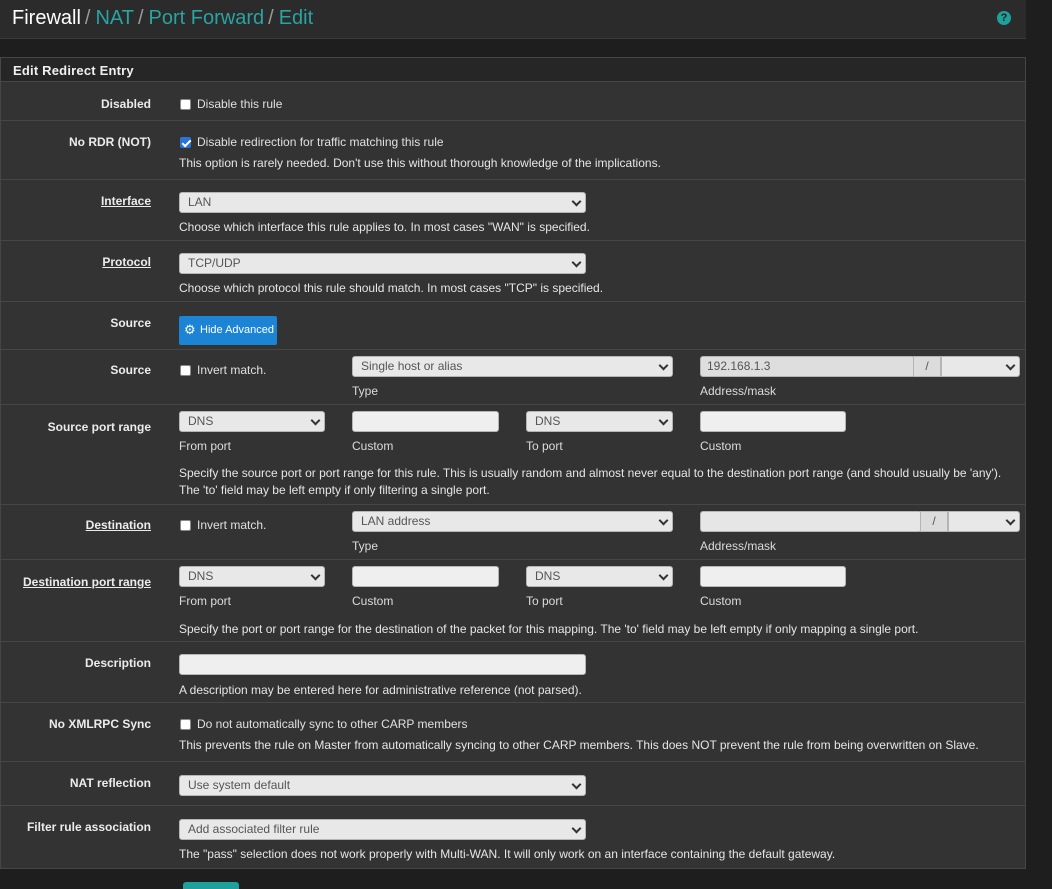 The image size is (1052, 889). I want to click on save-button, so click(211, 885).